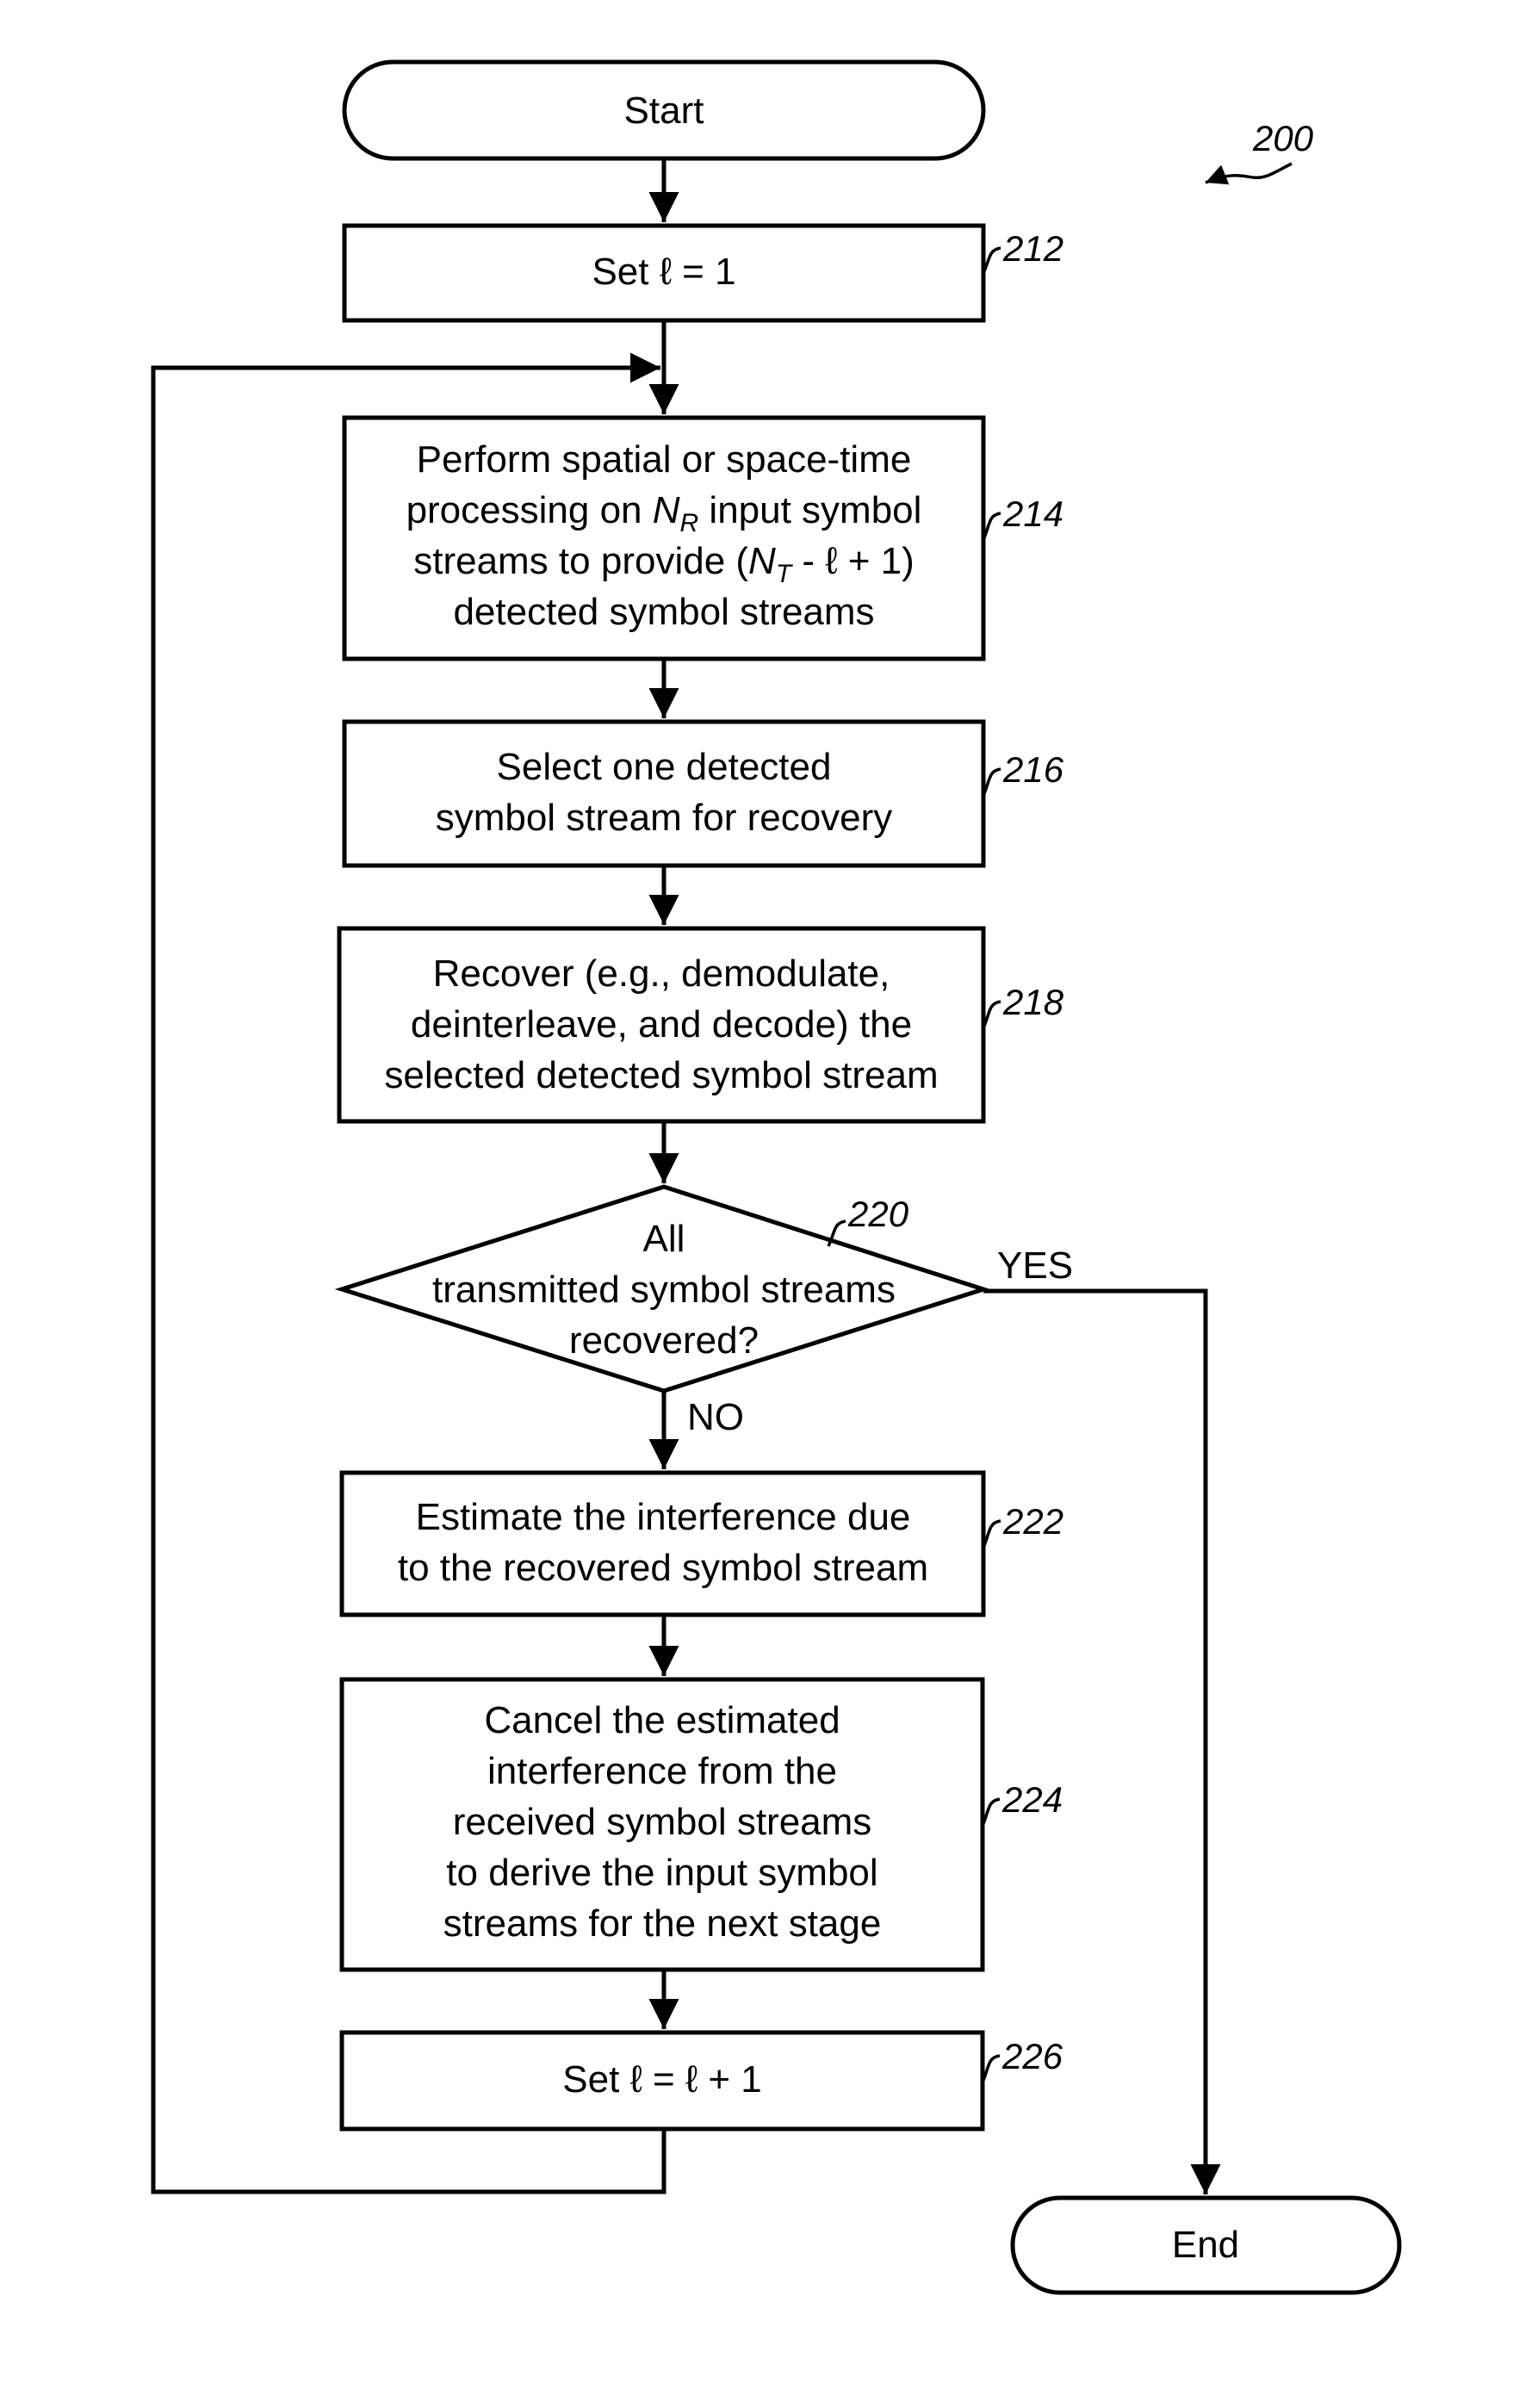  Describe the element at coordinates (762, 561) in the screenshot. I see `var-n-t: N` at that location.